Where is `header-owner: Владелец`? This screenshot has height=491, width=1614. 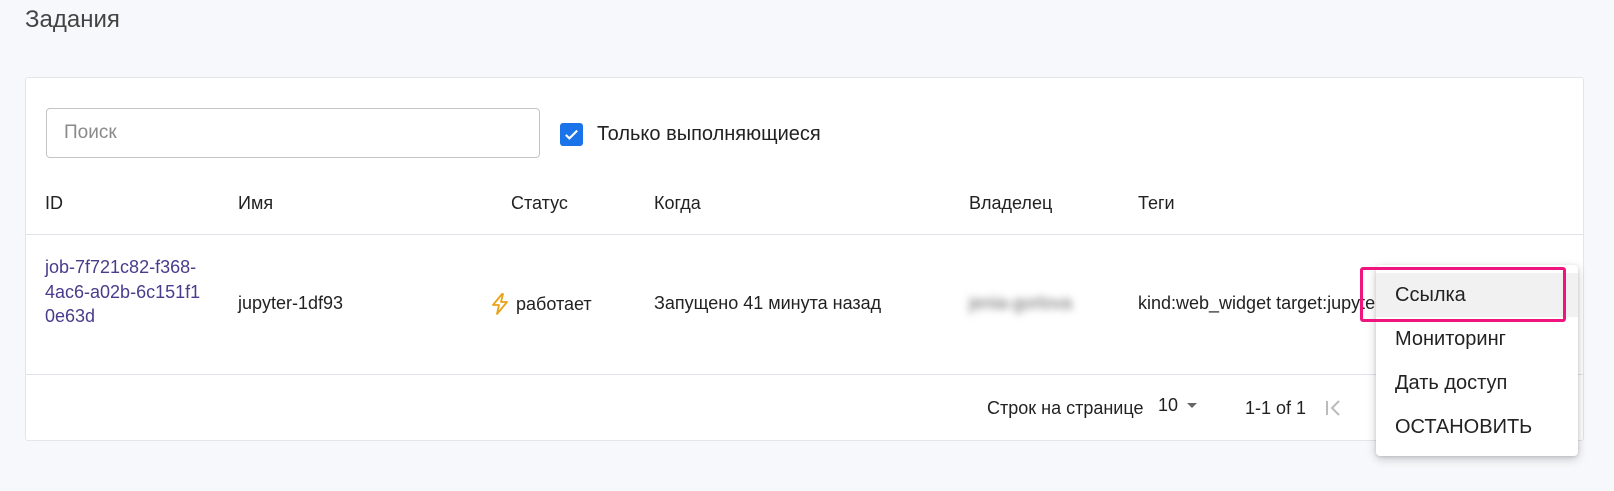 header-owner: Владелец is located at coordinates (1010, 203).